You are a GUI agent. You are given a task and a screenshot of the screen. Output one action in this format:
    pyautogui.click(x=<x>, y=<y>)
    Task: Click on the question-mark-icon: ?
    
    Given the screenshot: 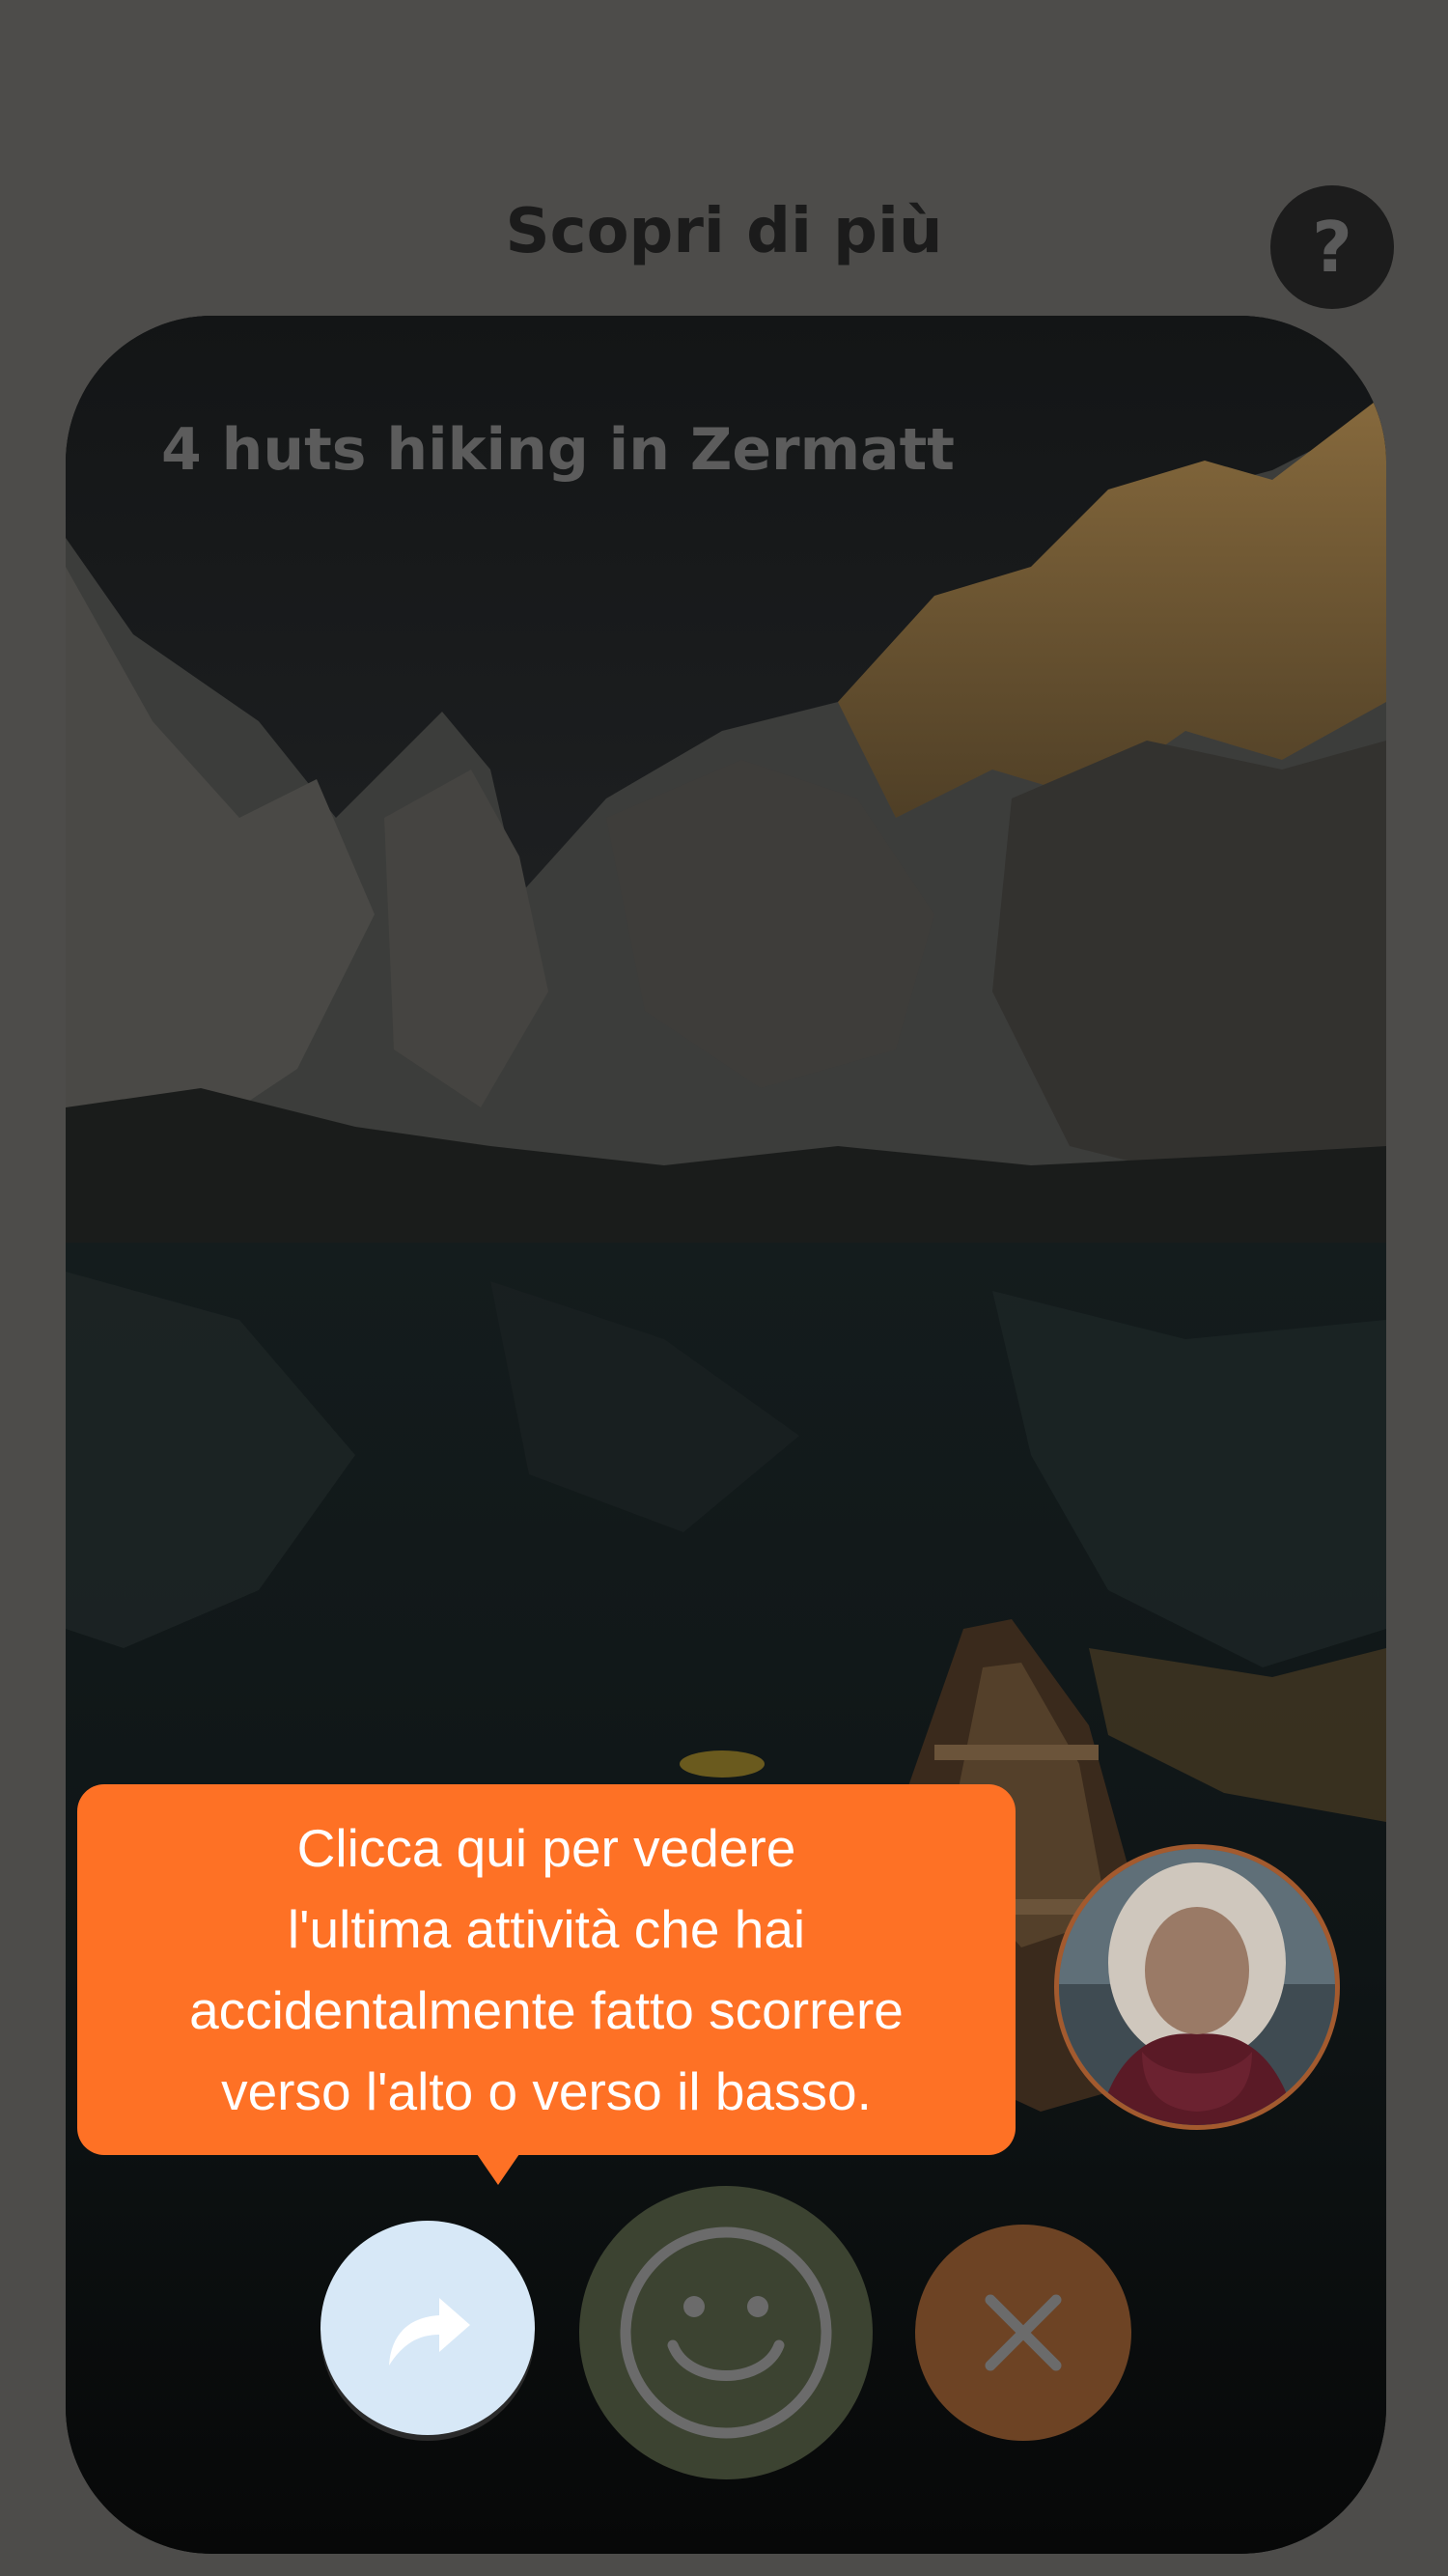 What is the action you would take?
    pyautogui.click(x=1332, y=248)
    